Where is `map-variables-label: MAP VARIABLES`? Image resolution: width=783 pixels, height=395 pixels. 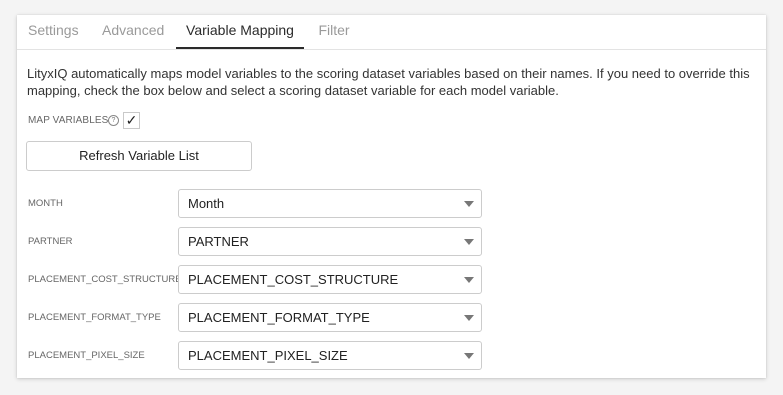
map-variables-label: MAP VARIABLES is located at coordinates (68, 120).